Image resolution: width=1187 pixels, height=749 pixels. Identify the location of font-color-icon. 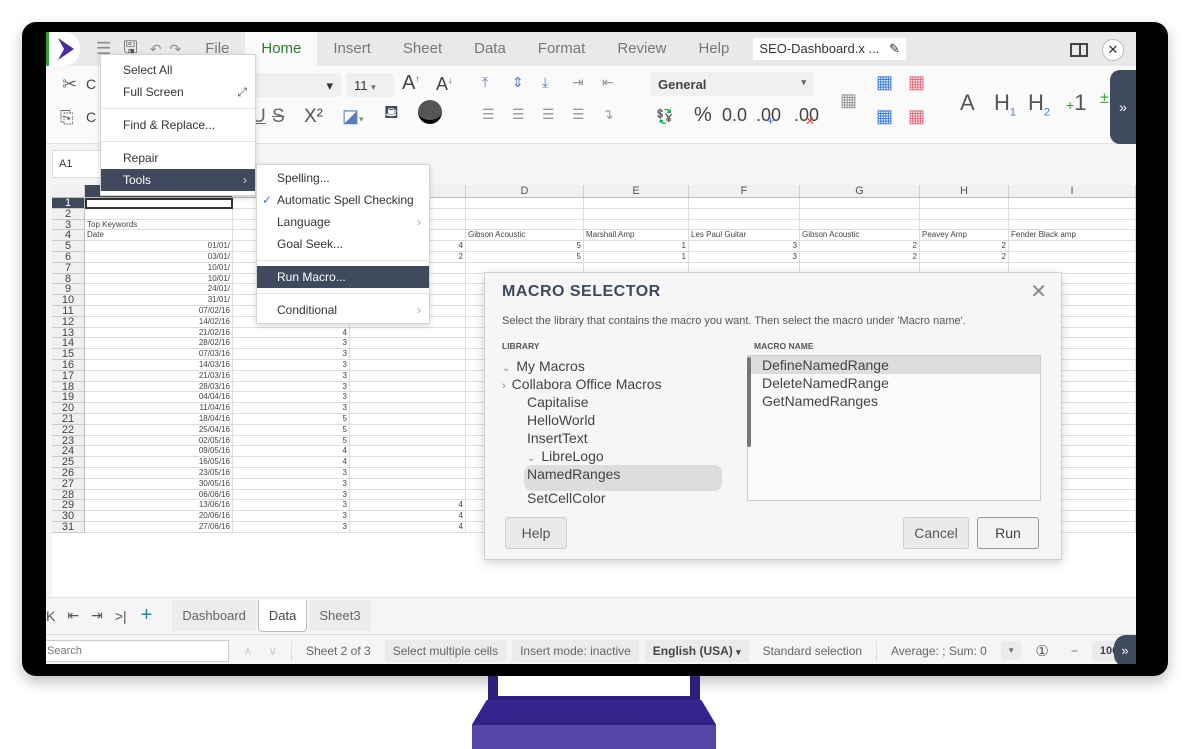
(430, 112).